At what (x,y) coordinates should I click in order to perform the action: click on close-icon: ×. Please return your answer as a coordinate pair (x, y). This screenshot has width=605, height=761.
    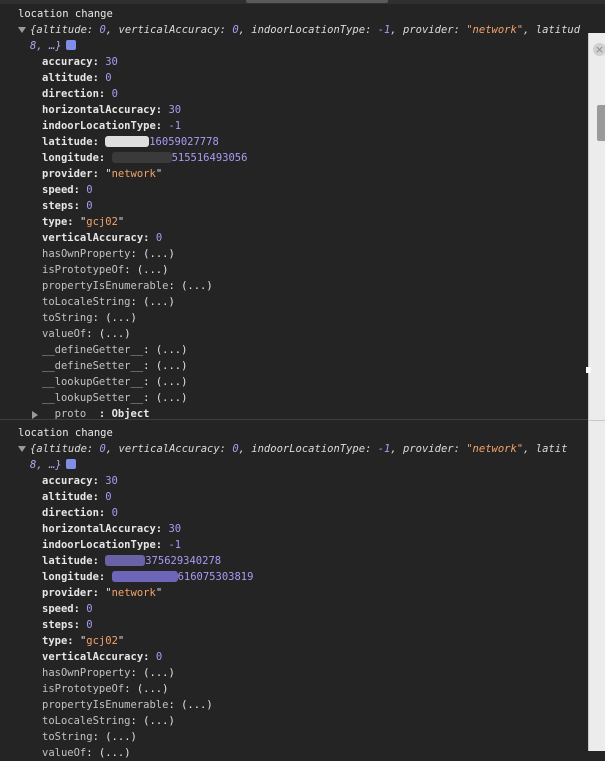
    Looking at the image, I should click on (599, 49).